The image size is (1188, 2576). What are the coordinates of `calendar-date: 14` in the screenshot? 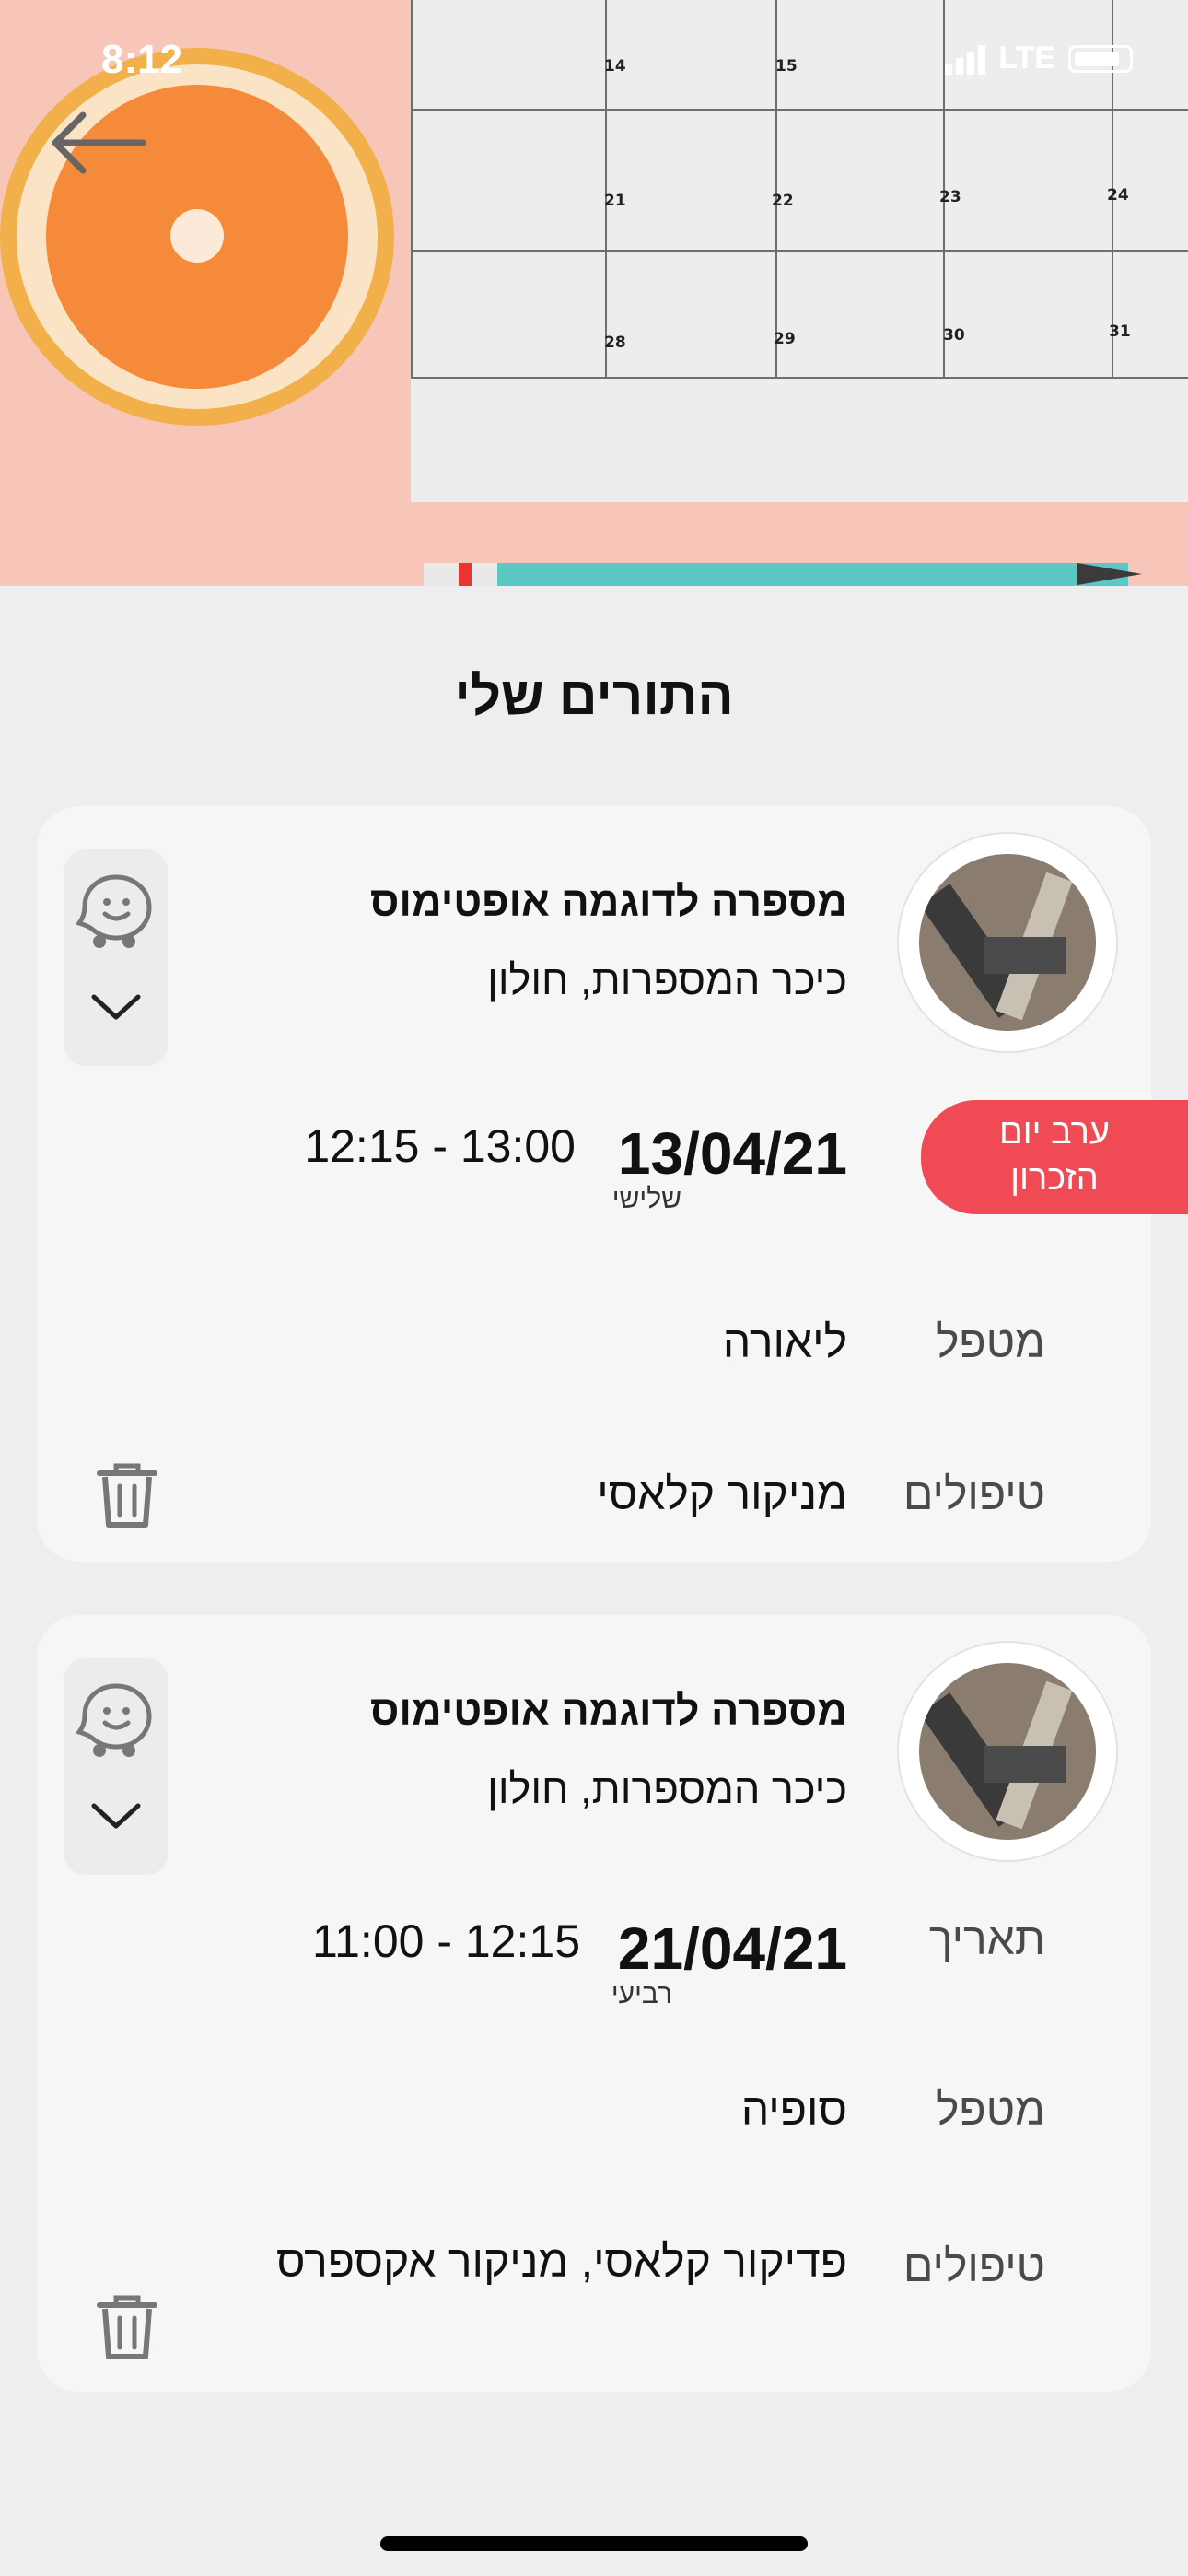 It's located at (615, 66).